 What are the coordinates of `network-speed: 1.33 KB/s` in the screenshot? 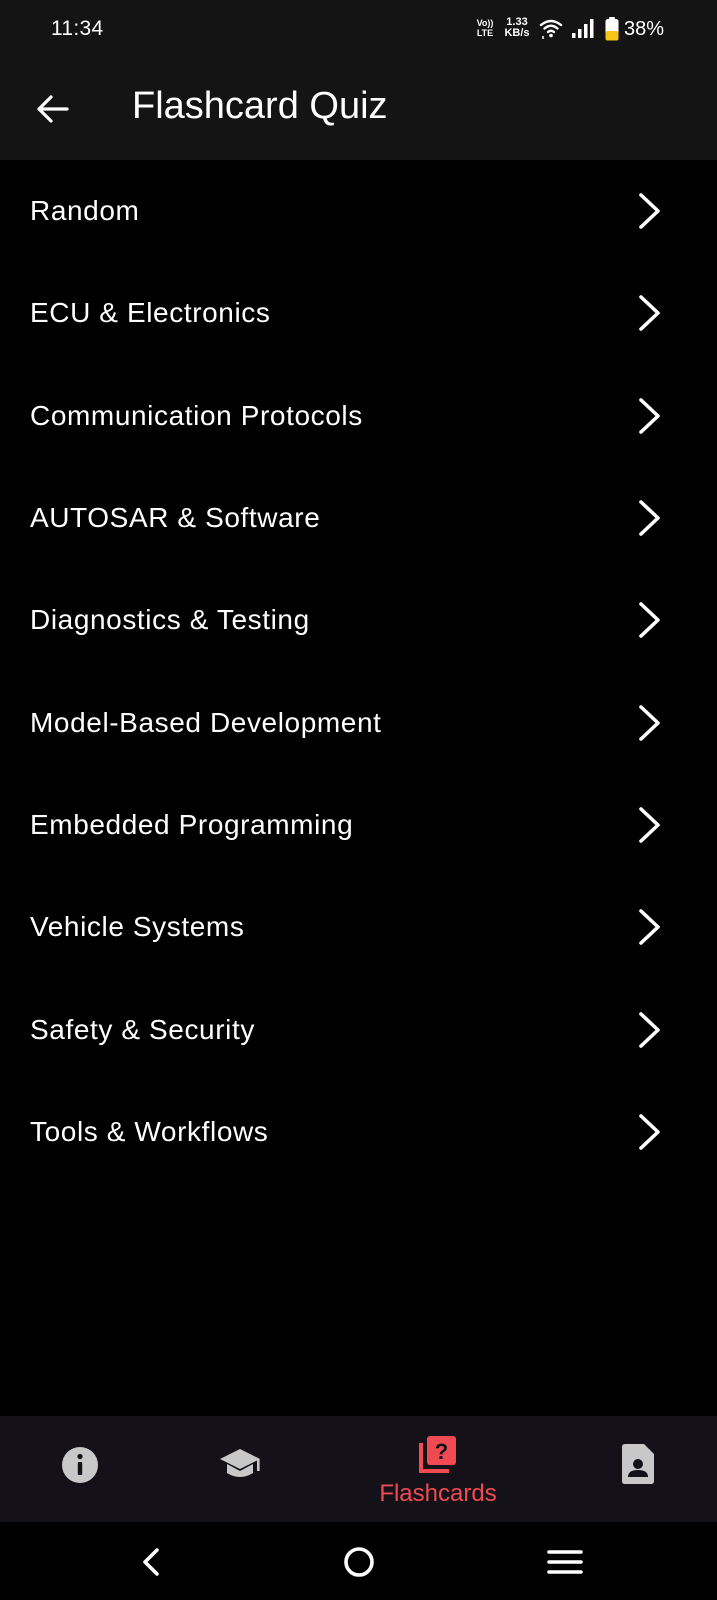 It's located at (517, 27).